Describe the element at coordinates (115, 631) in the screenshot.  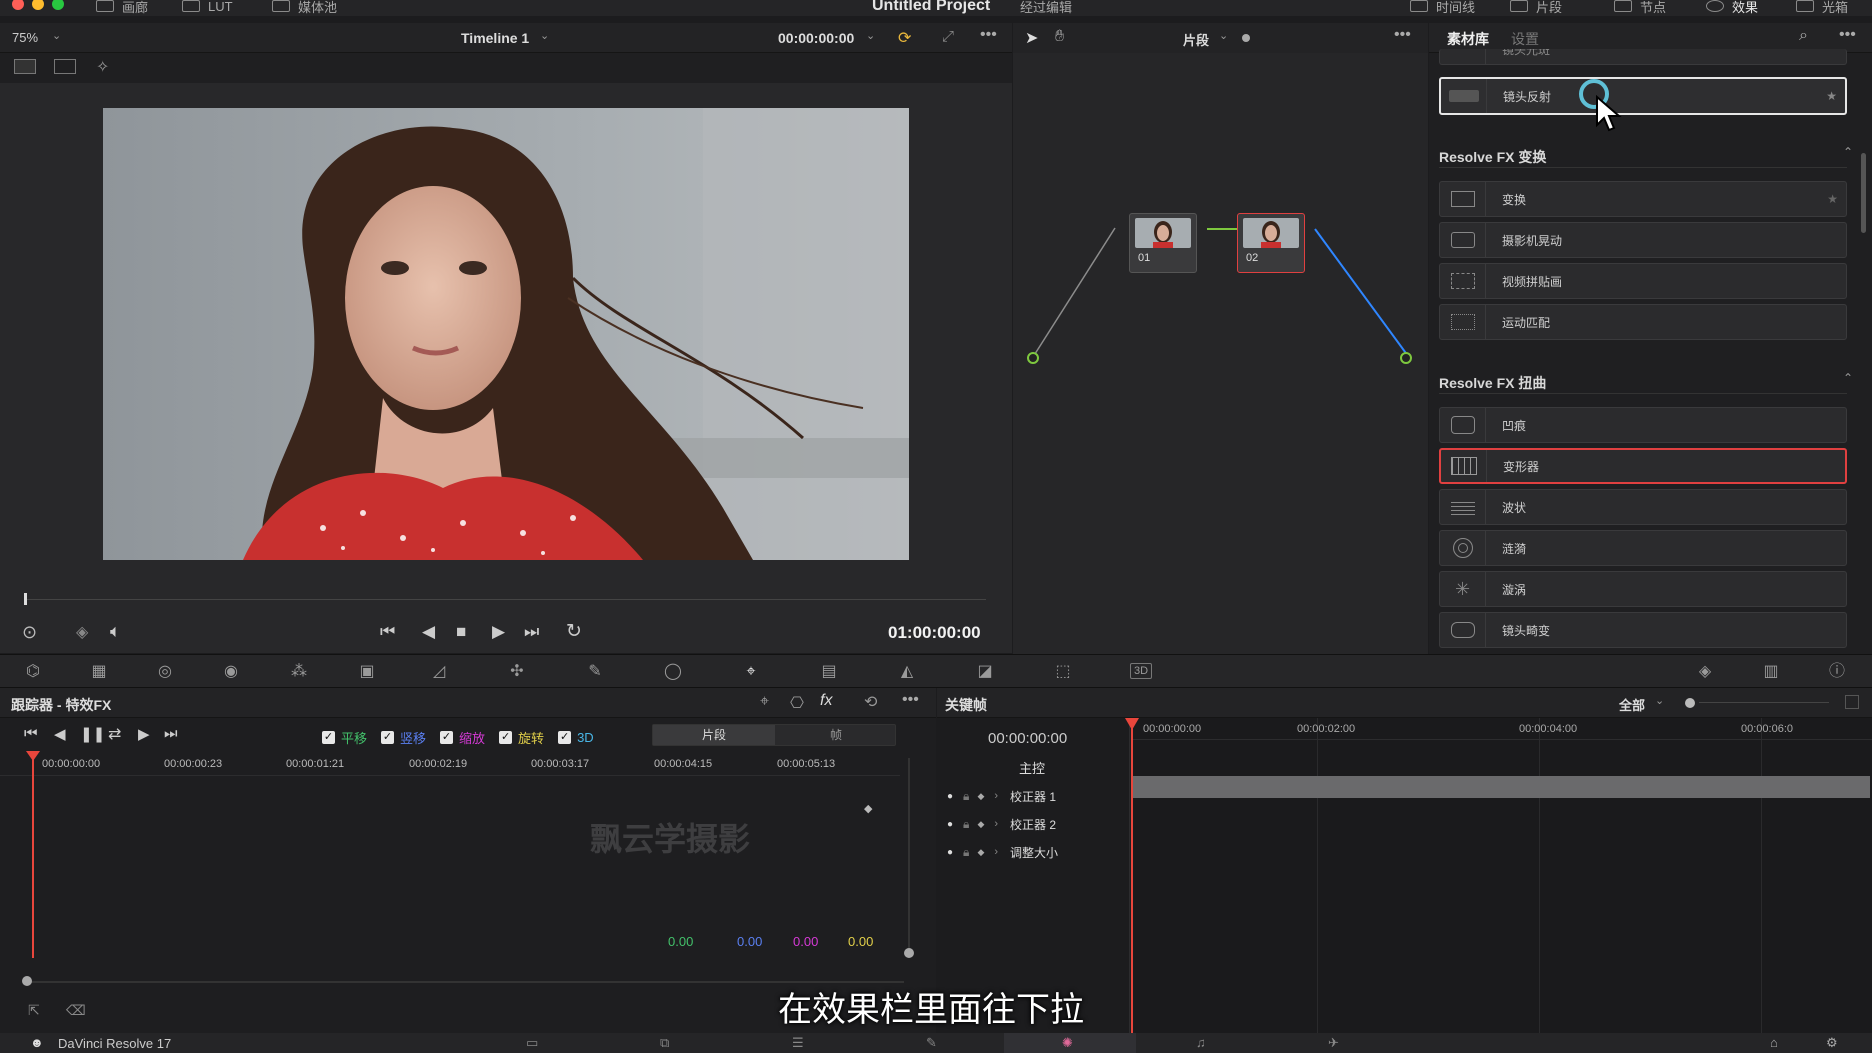
I see `volume-icon: 🔈︎` at that location.